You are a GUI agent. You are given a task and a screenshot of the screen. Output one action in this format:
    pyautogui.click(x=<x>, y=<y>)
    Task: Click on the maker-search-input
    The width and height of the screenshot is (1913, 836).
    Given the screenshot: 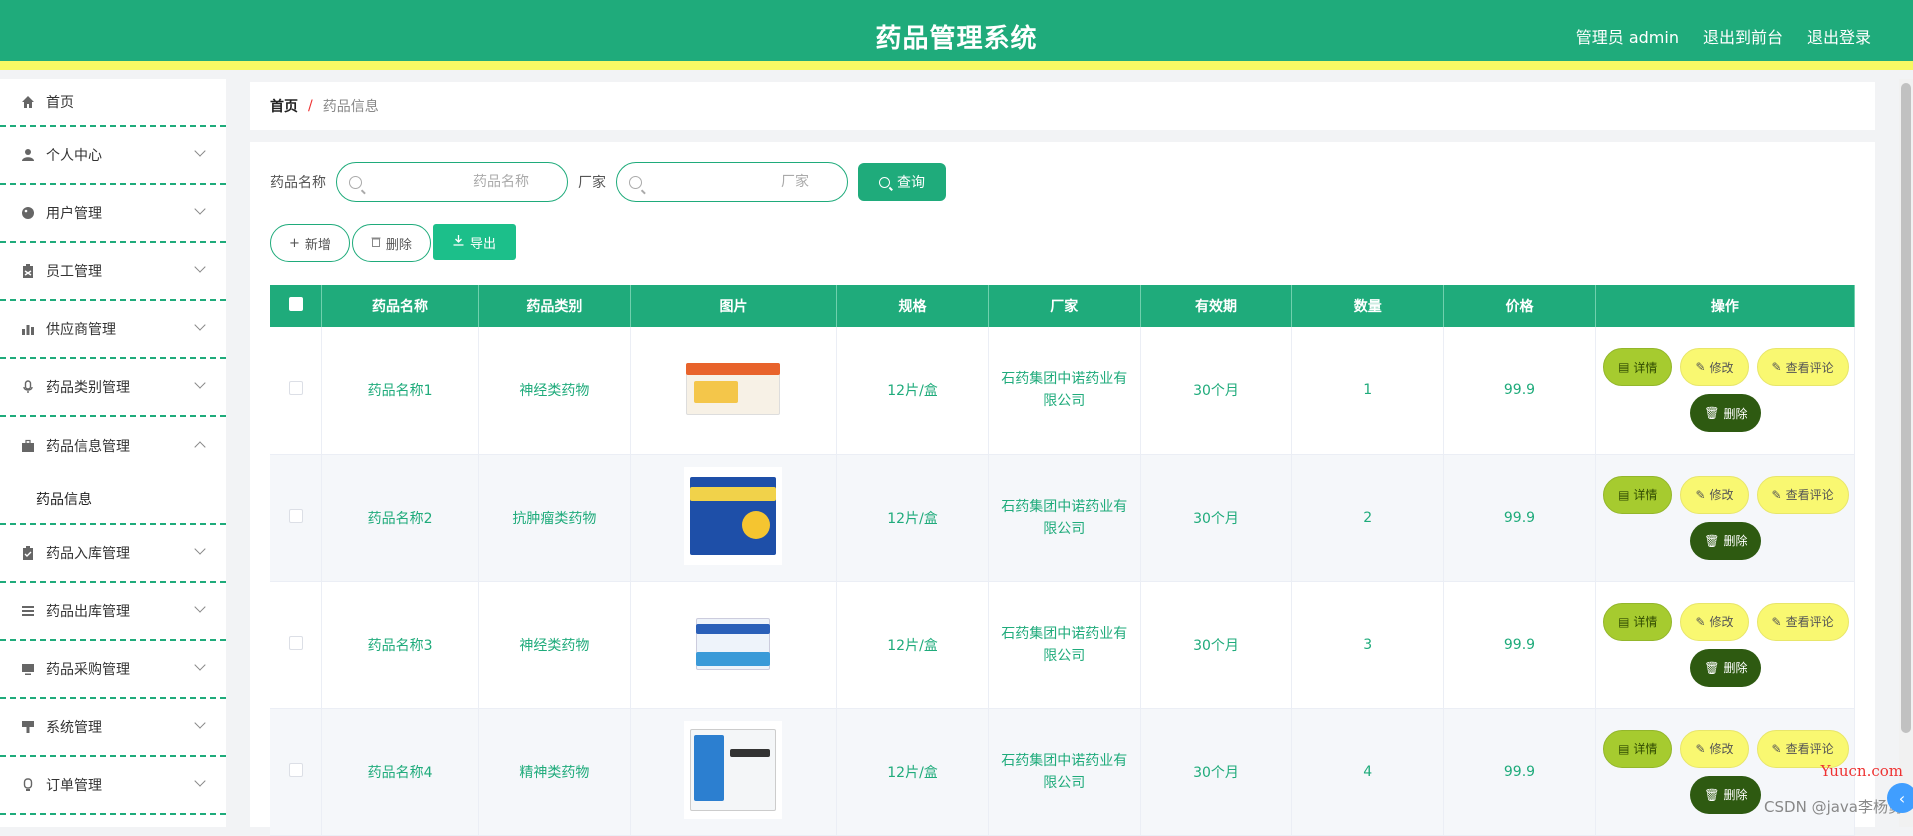 What is the action you would take?
    pyautogui.click(x=742, y=182)
    